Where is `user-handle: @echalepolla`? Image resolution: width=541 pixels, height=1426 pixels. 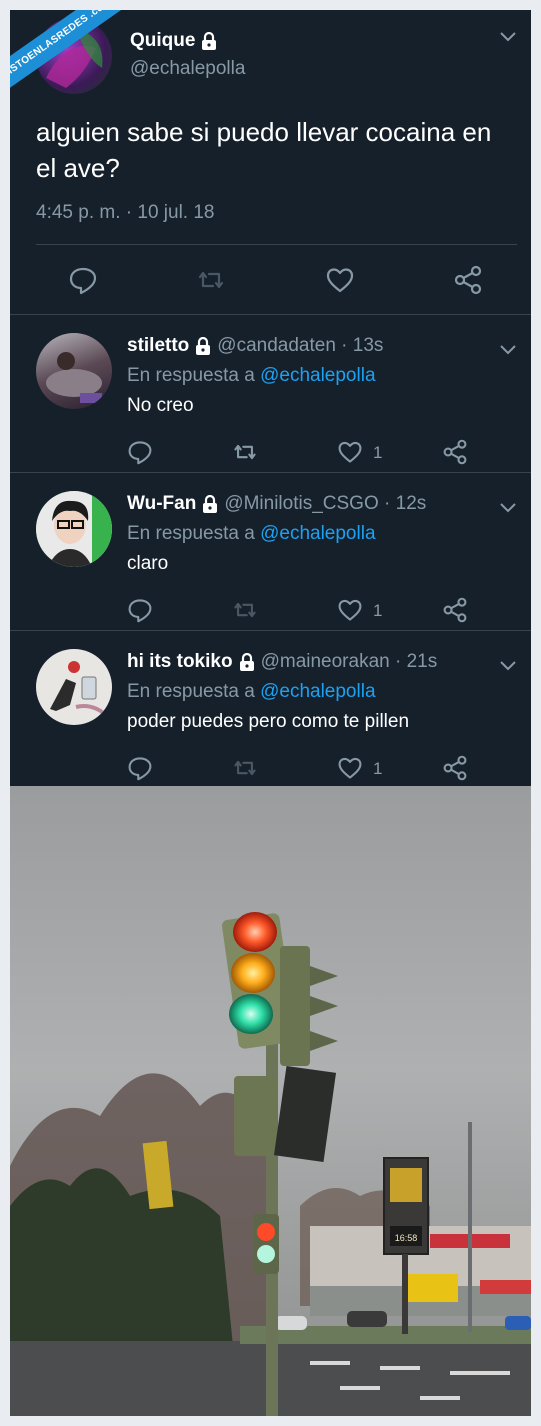 user-handle: @echalepolla is located at coordinates (187, 69).